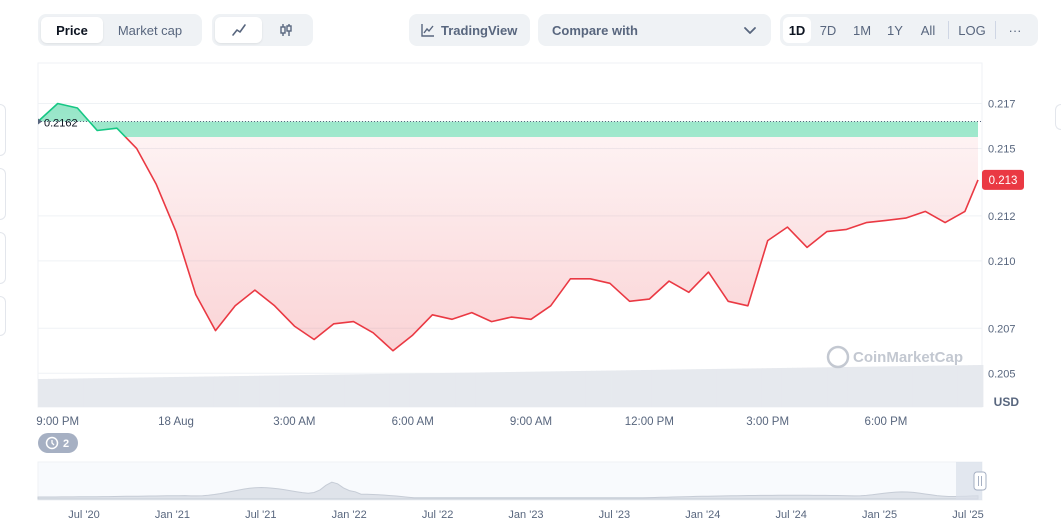 The height and width of the screenshot is (532, 1061). What do you see at coordinates (879, 515) in the screenshot?
I see `navigator-tick-label: Jan '25` at bounding box center [879, 515].